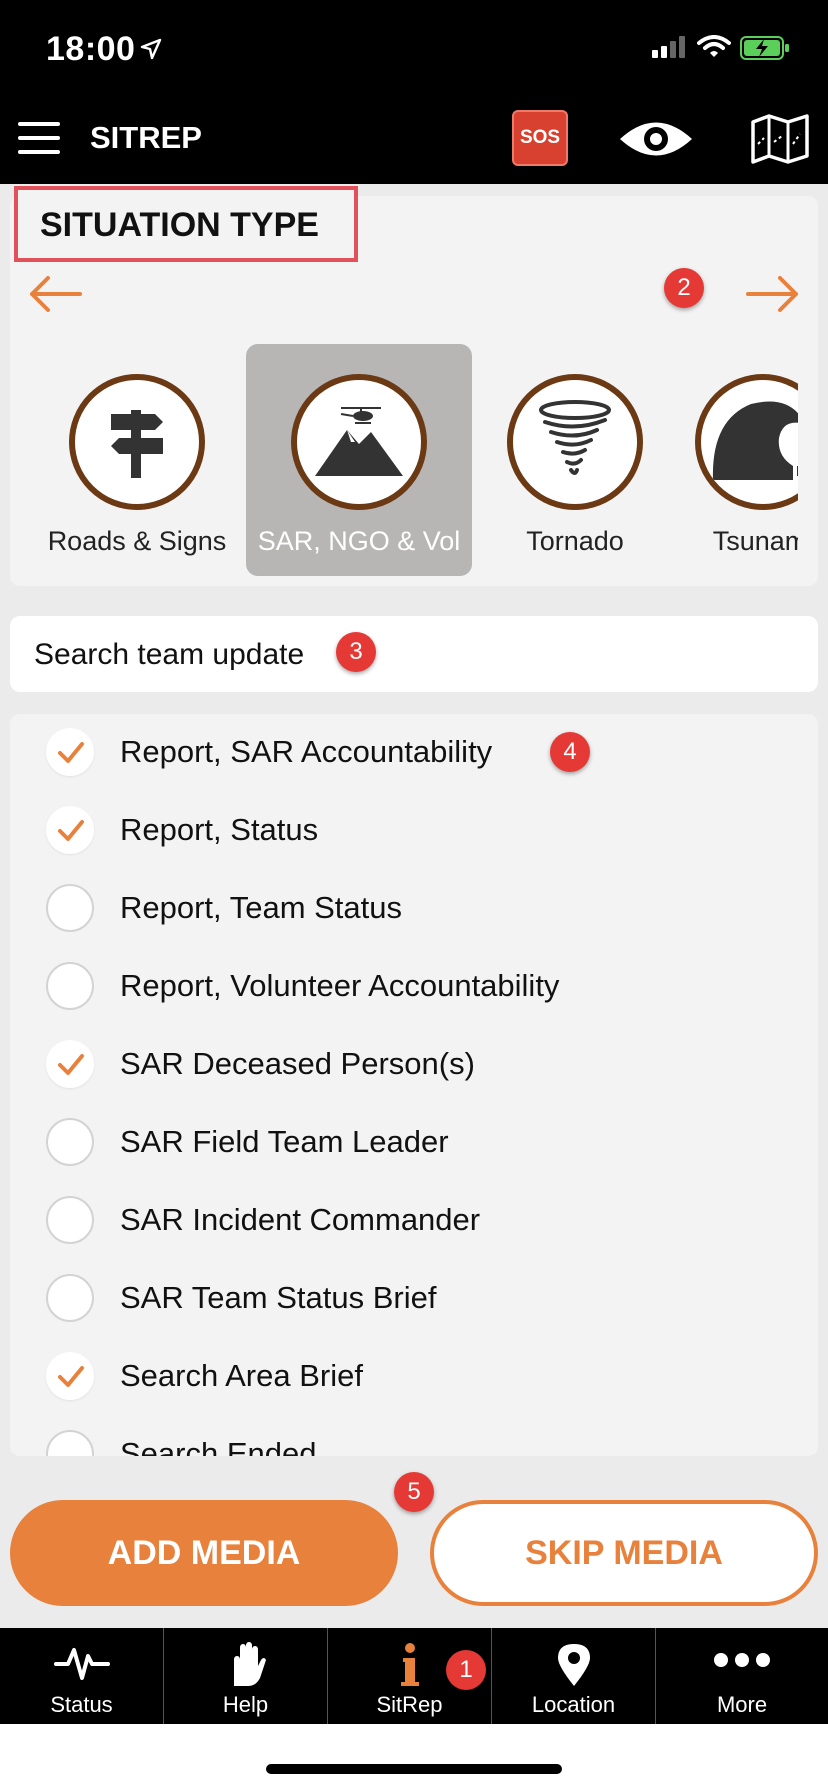 The image size is (828, 1792). What do you see at coordinates (297, 1063) in the screenshot?
I see `list-item-label: SAR Deceased Person(s)` at bounding box center [297, 1063].